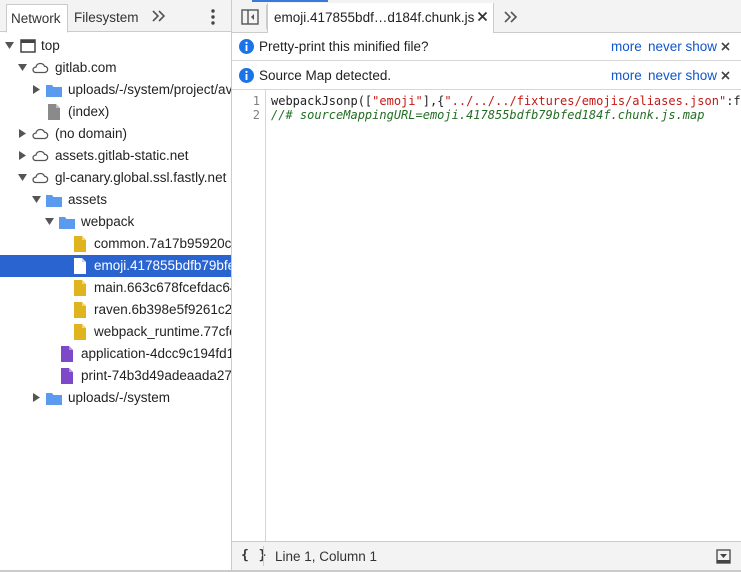 This screenshot has width=741, height=572. Describe the element at coordinates (162, 287) in the screenshot. I see `tree-item-label: main.663c678fcefdac64` at that location.